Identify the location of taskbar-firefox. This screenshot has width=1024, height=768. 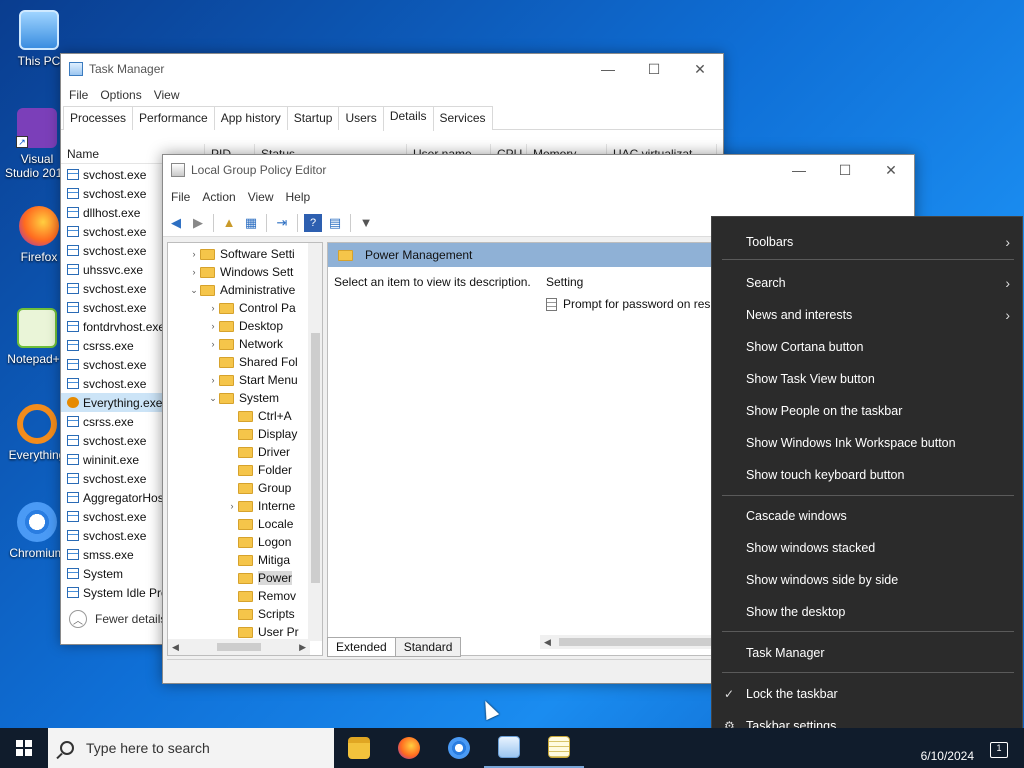
(409, 748).